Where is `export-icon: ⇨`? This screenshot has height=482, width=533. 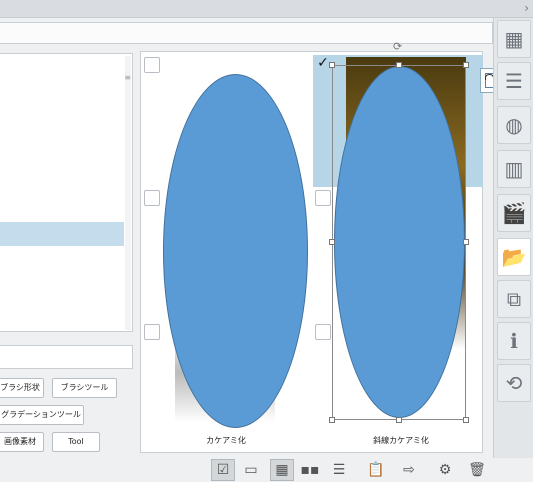
export-icon: ⇨ is located at coordinates (409, 470).